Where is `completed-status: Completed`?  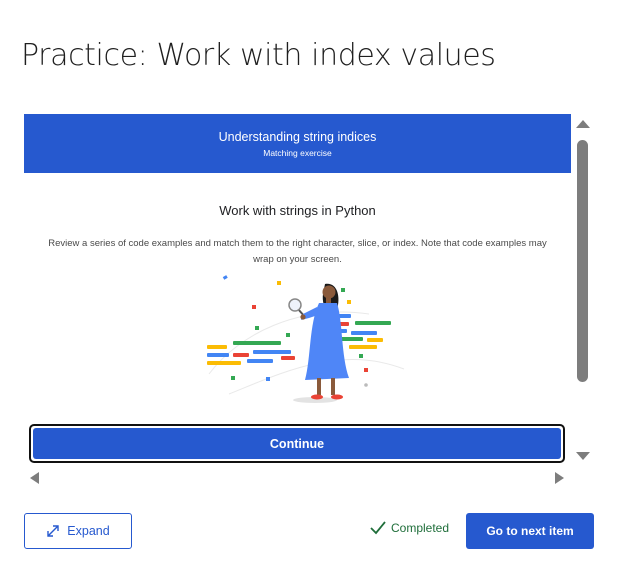 completed-status: Completed is located at coordinates (409, 528).